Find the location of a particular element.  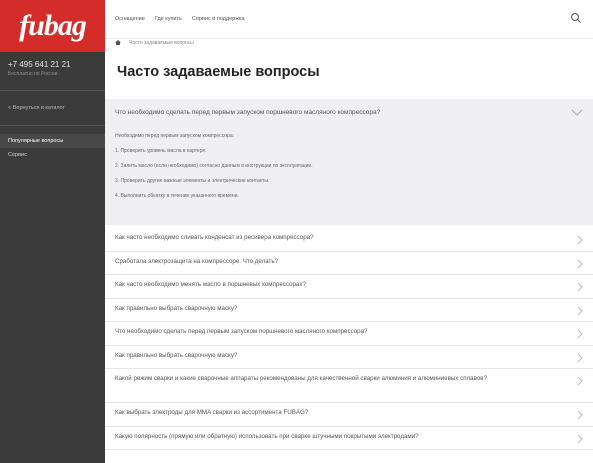

search-icon is located at coordinates (576, 18).